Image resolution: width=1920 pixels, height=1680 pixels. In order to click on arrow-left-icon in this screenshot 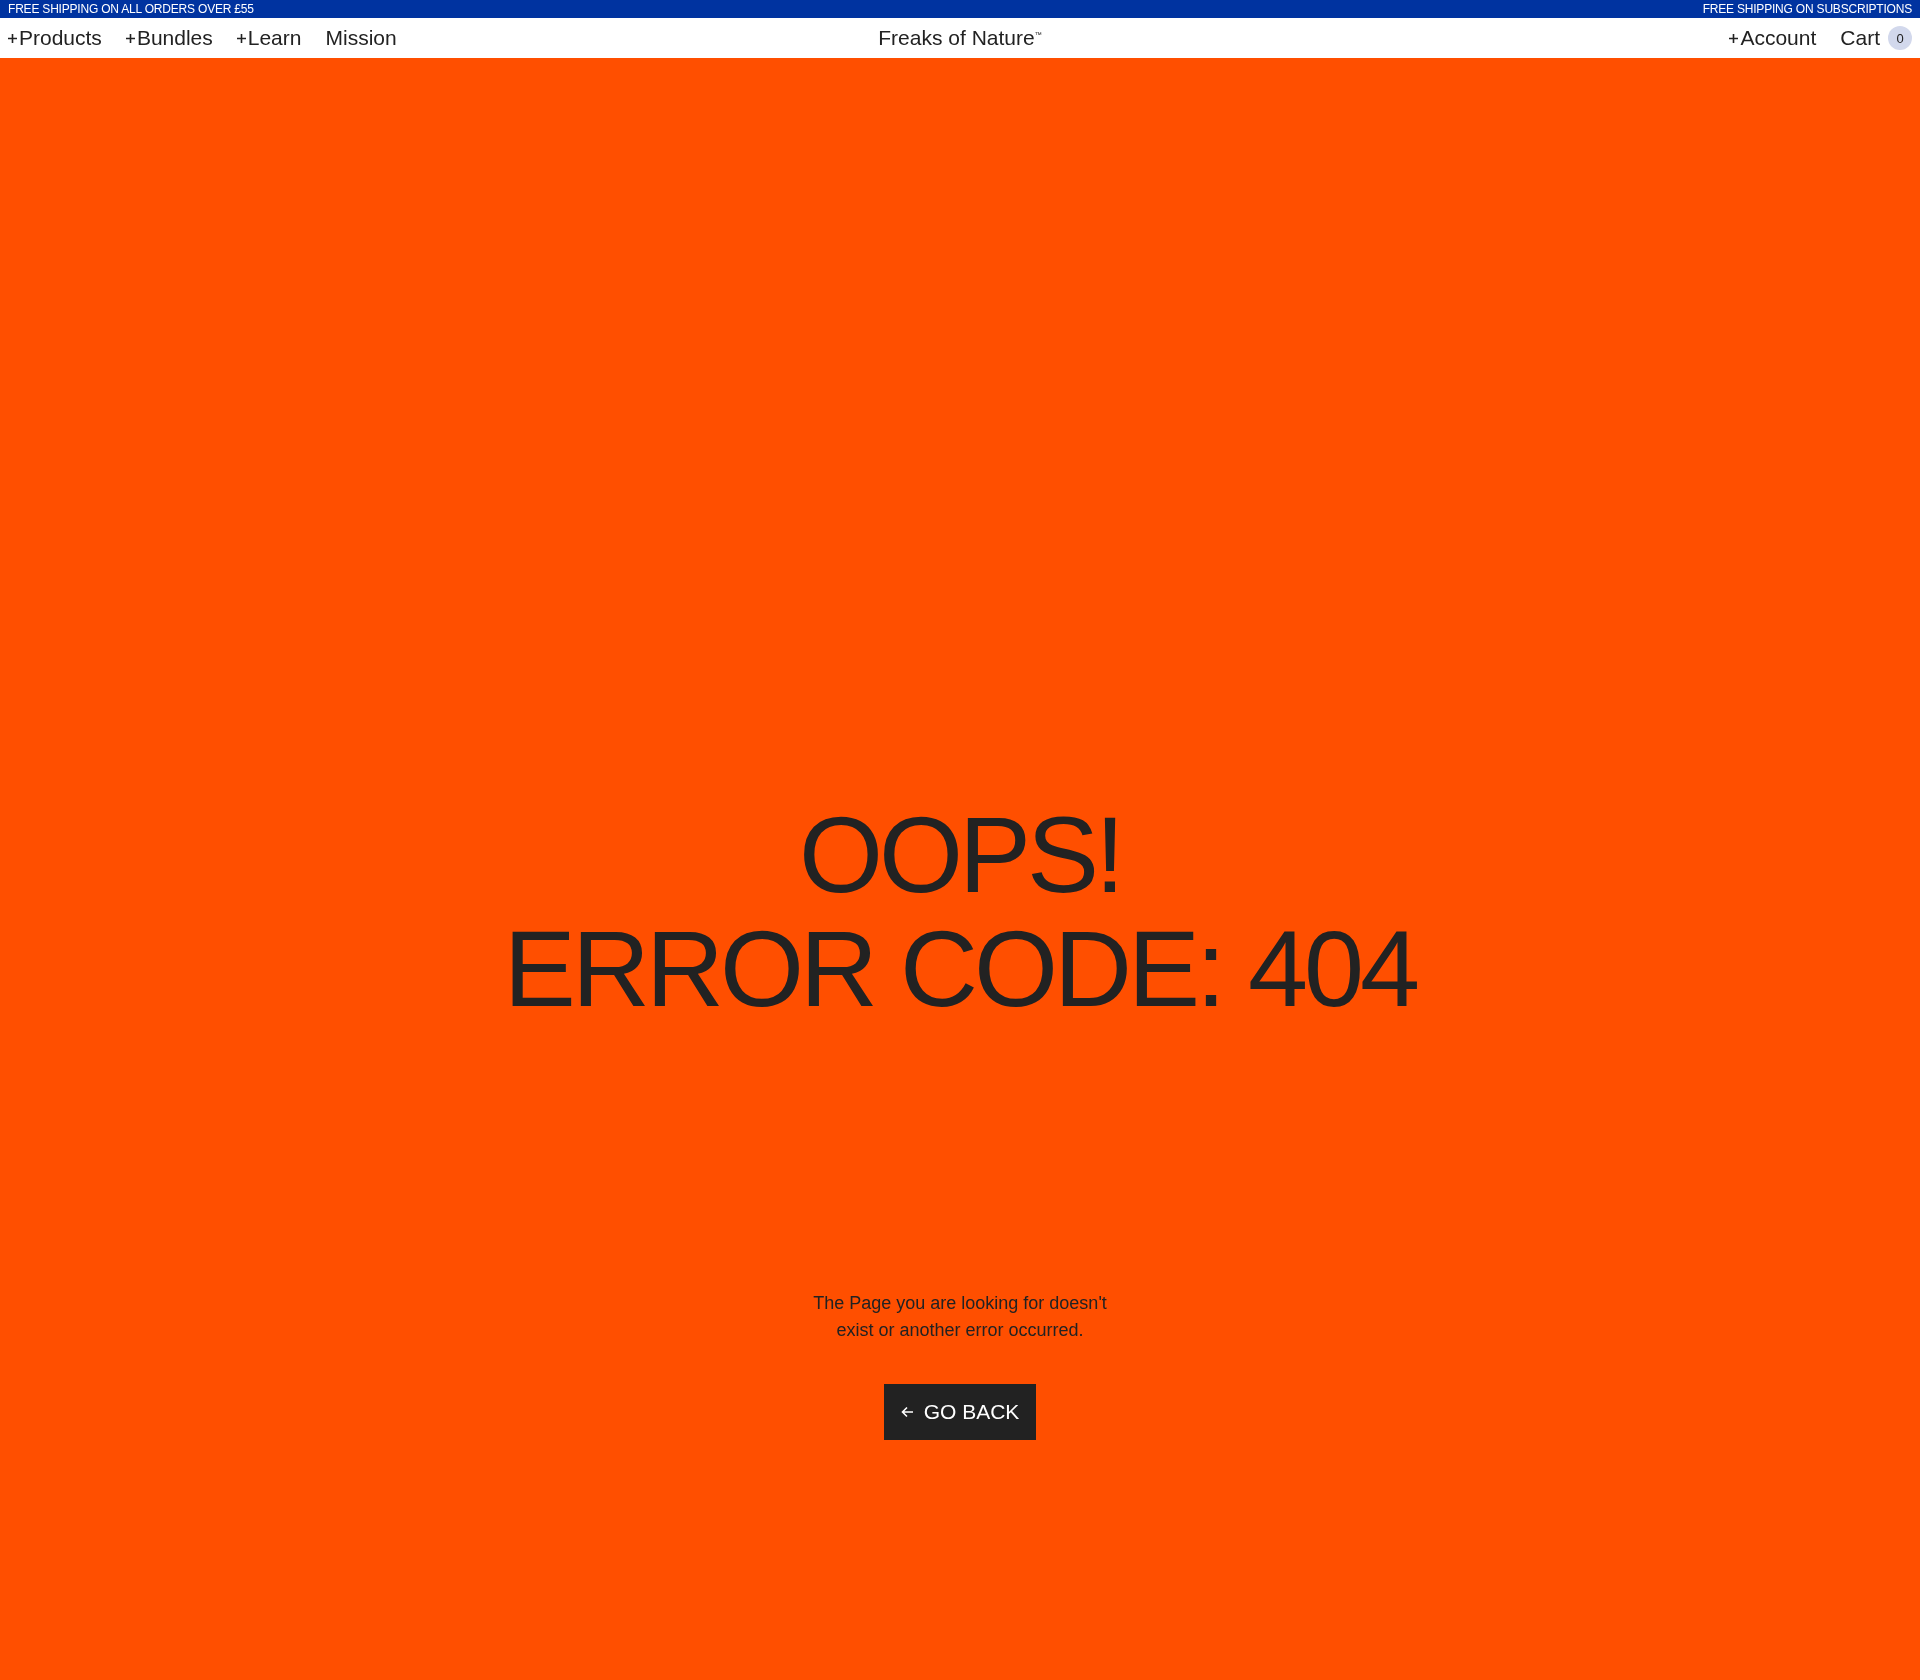, I will do `click(907, 1412)`.